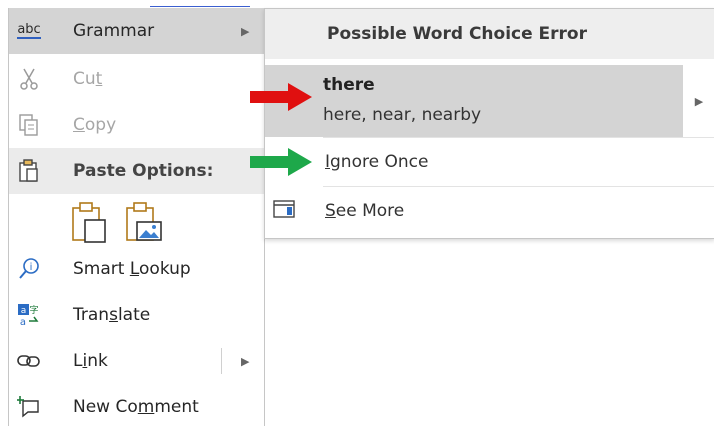 The width and height of the screenshot is (714, 430). What do you see at coordinates (474, 101) in the screenshot?
I see `suggestion-item: there here, near, nearby` at bounding box center [474, 101].